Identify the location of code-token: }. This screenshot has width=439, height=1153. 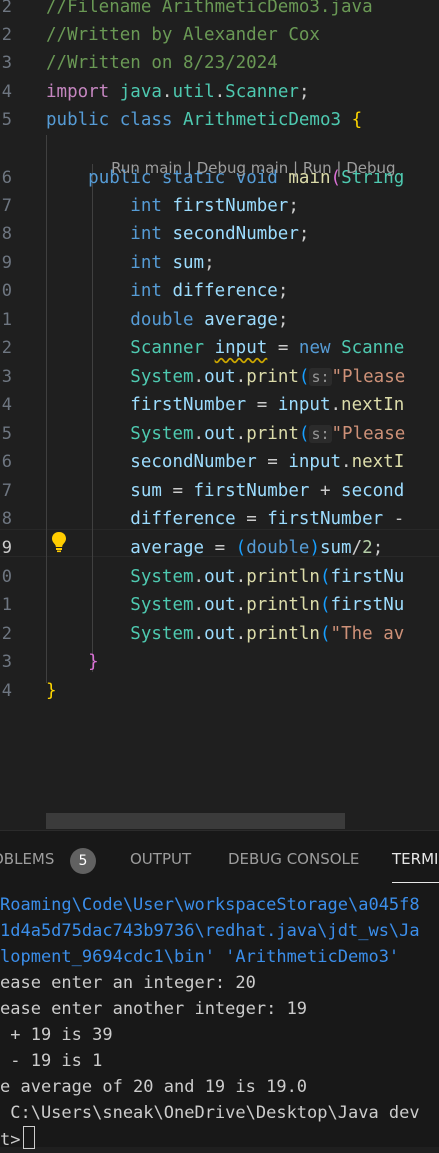
(51, 691).